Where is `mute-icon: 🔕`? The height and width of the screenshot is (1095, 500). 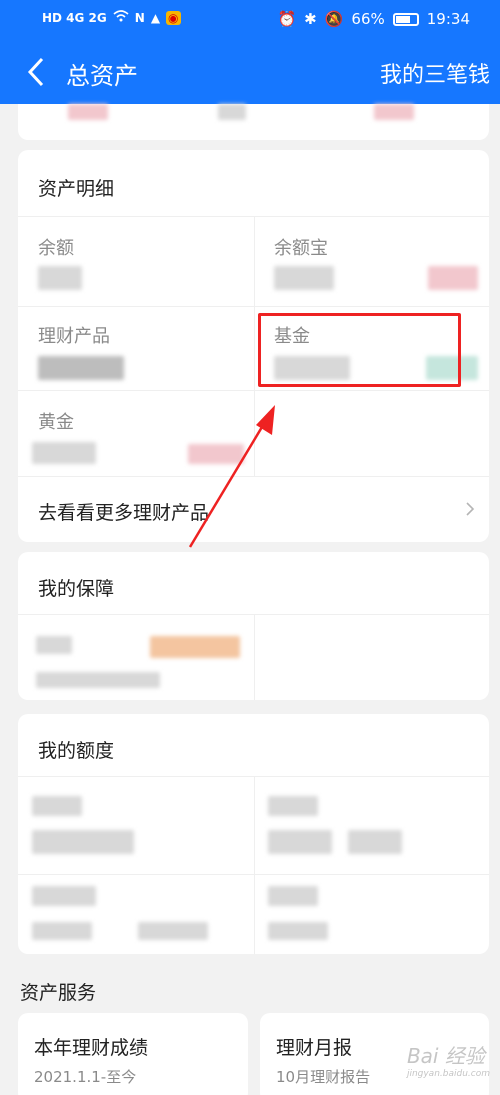
mute-icon: 🔕 is located at coordinates (334, 19).